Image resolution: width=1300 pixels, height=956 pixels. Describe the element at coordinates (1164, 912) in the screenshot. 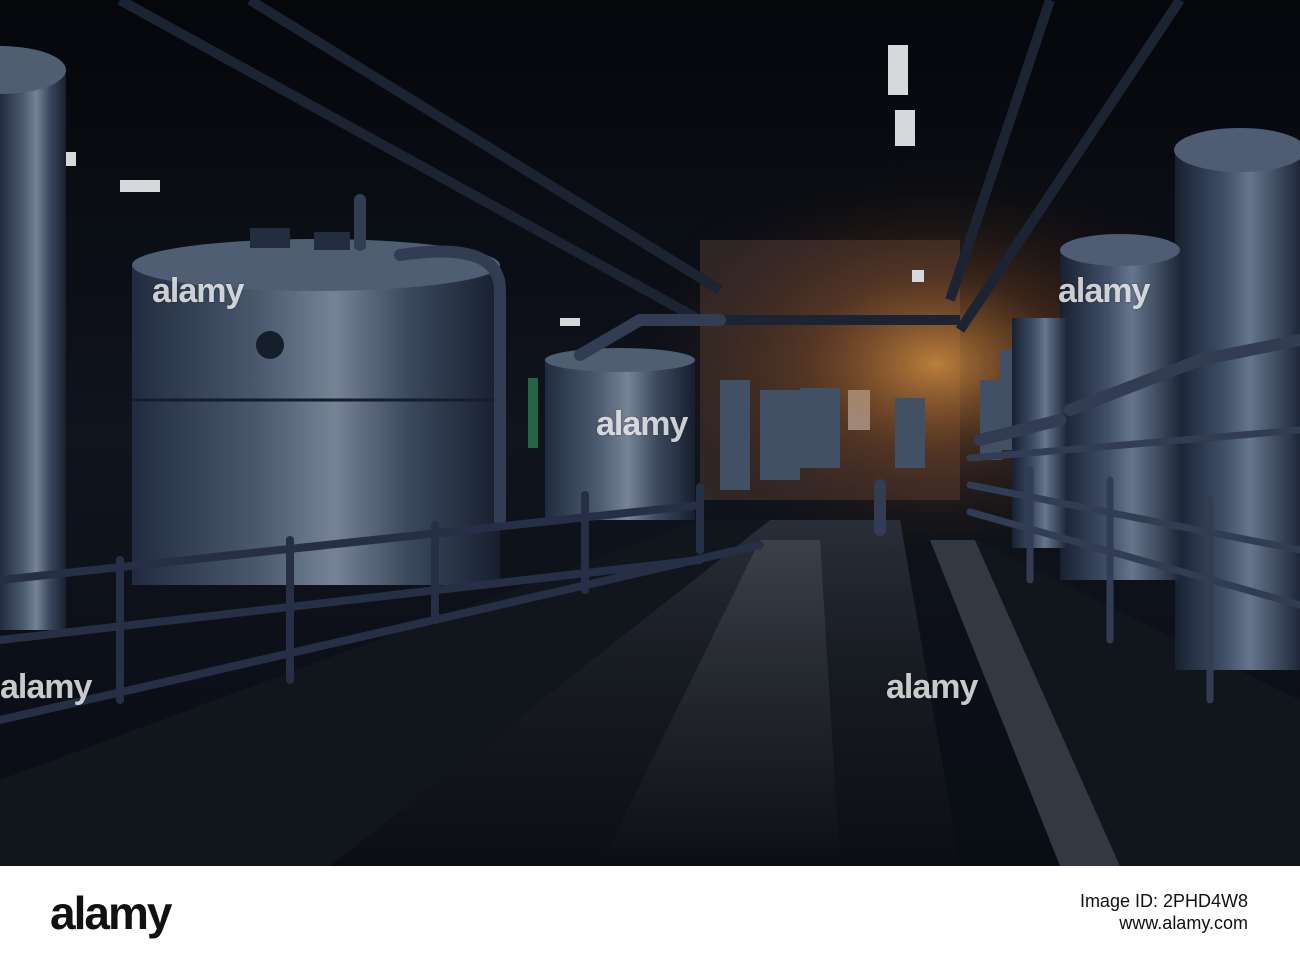

I see `image-id-block: Image ID: 2PHD4W8 www.alamy.com` at that location.